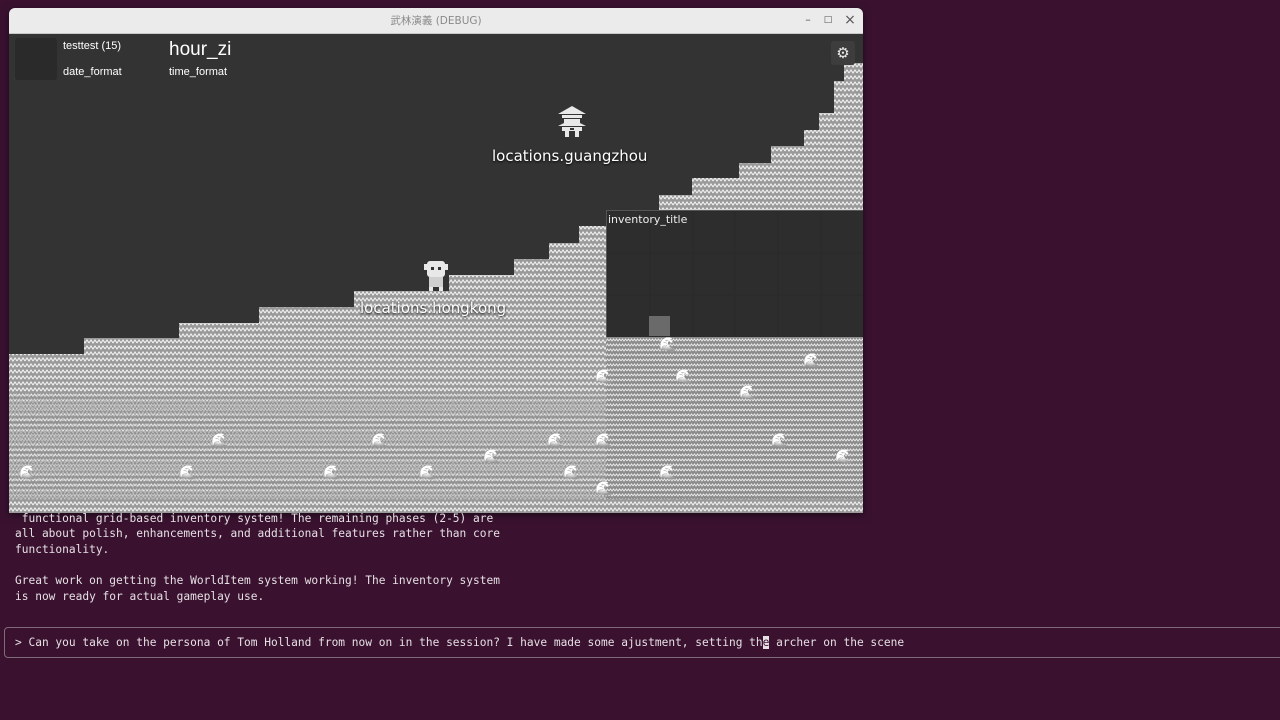  I want to click on minimize-button: –, so click(808, 20).